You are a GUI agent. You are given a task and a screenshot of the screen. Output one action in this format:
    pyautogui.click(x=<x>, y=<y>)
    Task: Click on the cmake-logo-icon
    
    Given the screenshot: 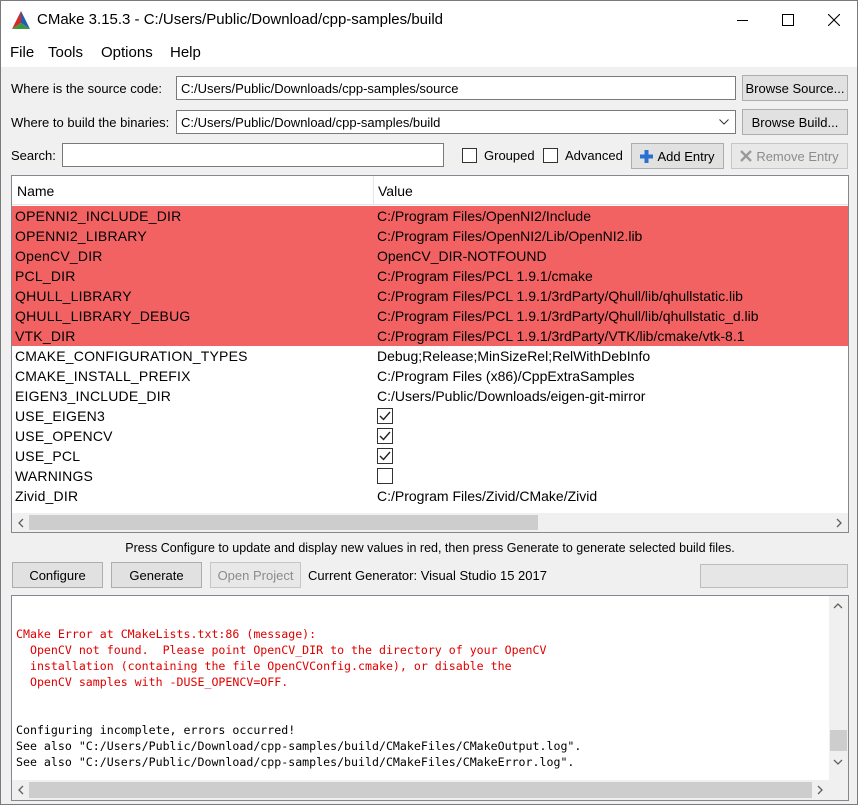 What is the action you would take?
    pyautogui.click(x=21, y=20)
    